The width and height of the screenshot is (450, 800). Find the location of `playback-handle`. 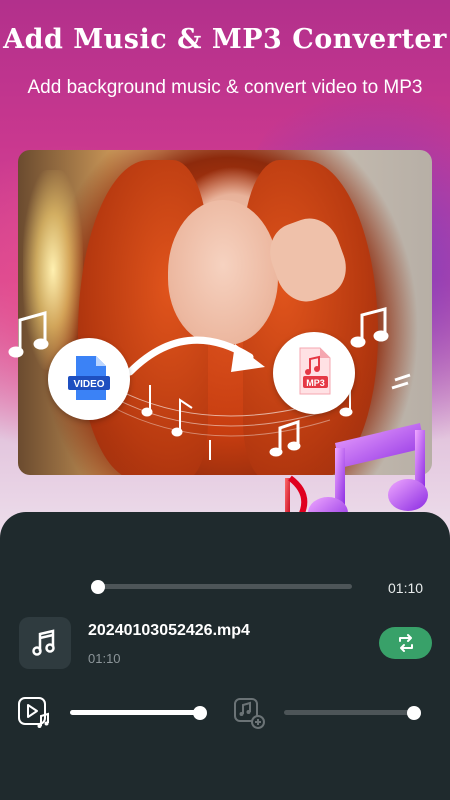

playback-handle is located at coordinates (98, 587).